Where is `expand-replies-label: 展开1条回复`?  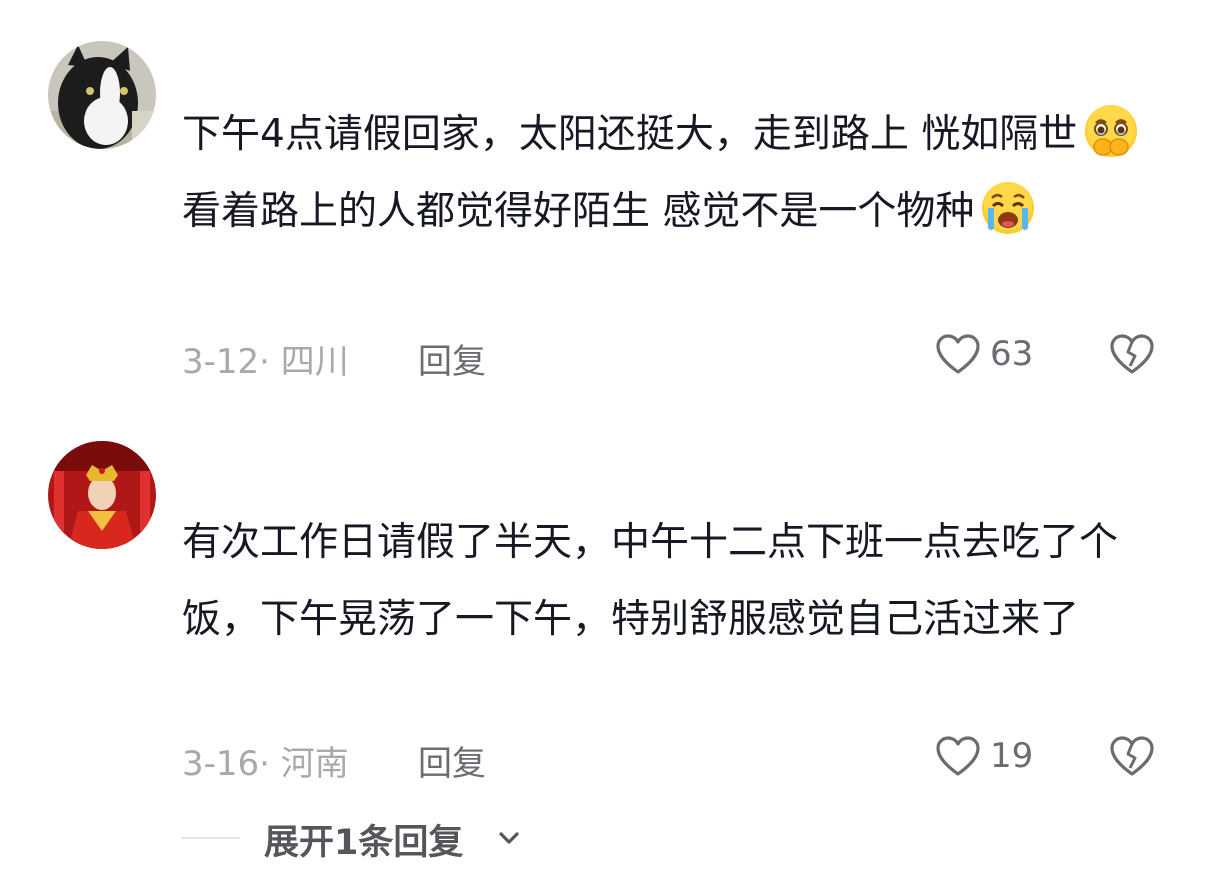
expand-replies-label: 展开1条回复 is located at coordinates (364, 843).